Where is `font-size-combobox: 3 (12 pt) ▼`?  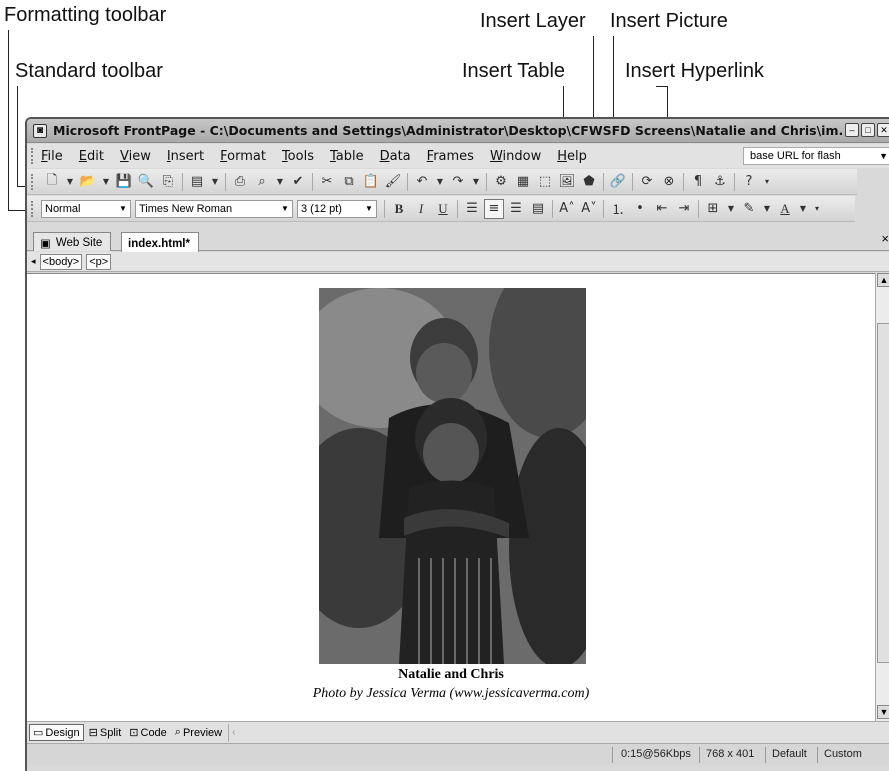
font-size-combobox: 3 (12 pt) ▼ is located at coordinates (337, 208).